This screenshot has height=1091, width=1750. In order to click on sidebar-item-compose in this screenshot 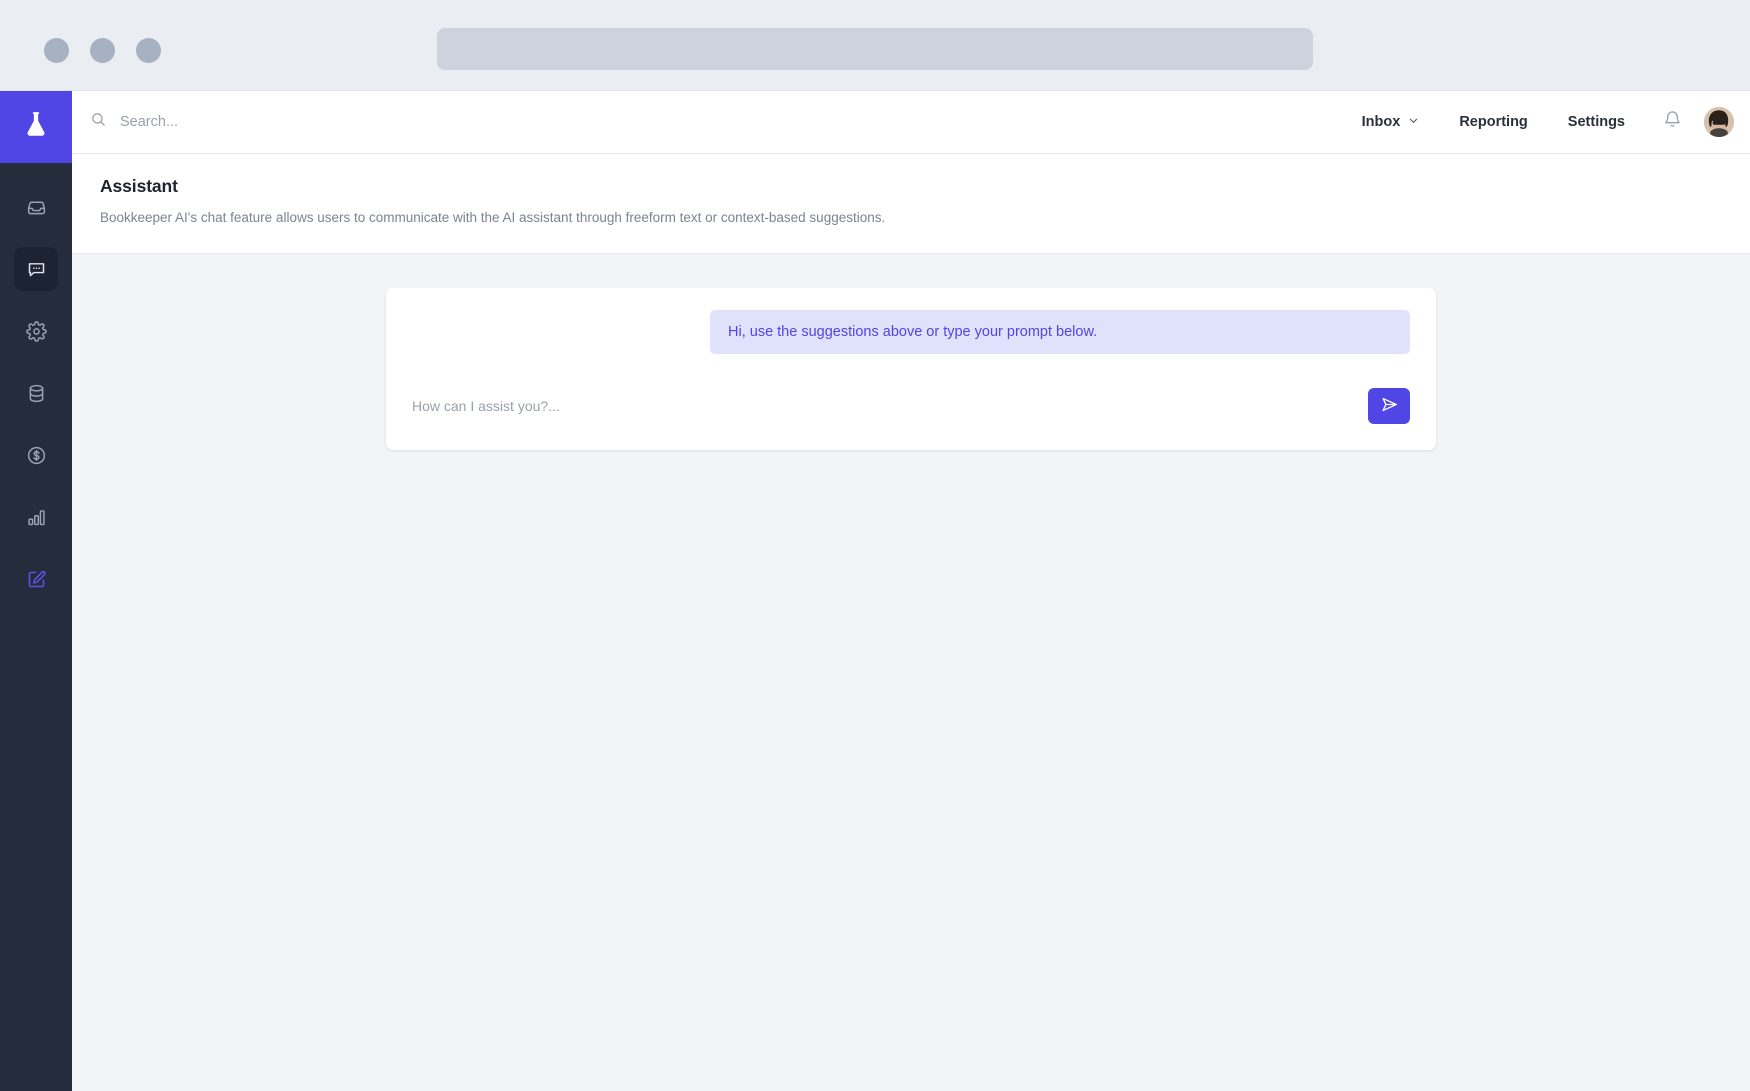, I will do `click(36, 579)`.